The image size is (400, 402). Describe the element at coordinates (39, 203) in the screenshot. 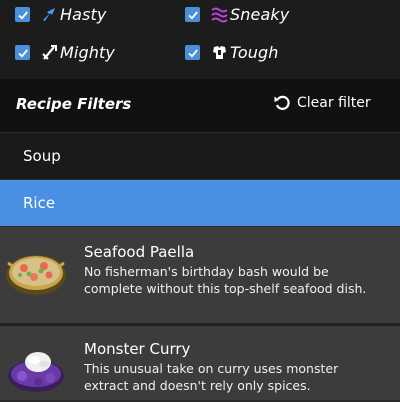

I see `filter-item-label: Rice` at that location.